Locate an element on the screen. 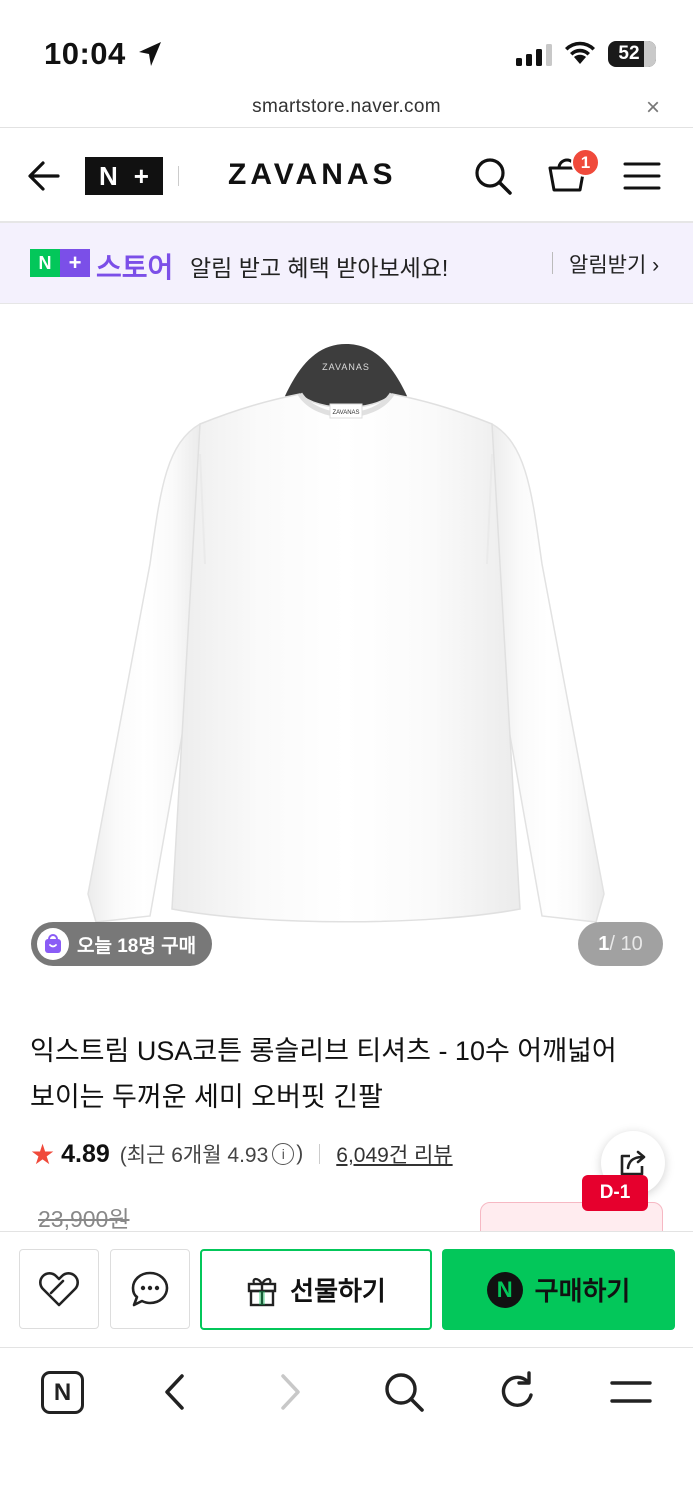 This screenshot has width=693, height=1500. review-count-link: 6,049건 리뷰 is located at coordinates (394, 1154).